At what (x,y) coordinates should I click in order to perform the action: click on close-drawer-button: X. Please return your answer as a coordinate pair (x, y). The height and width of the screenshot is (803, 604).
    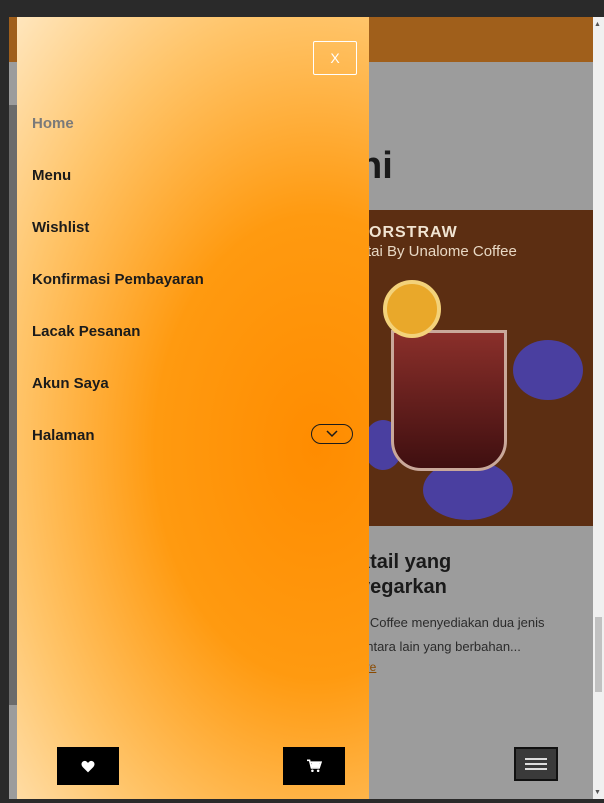
    Looking at the image, I should click on (335, 58).